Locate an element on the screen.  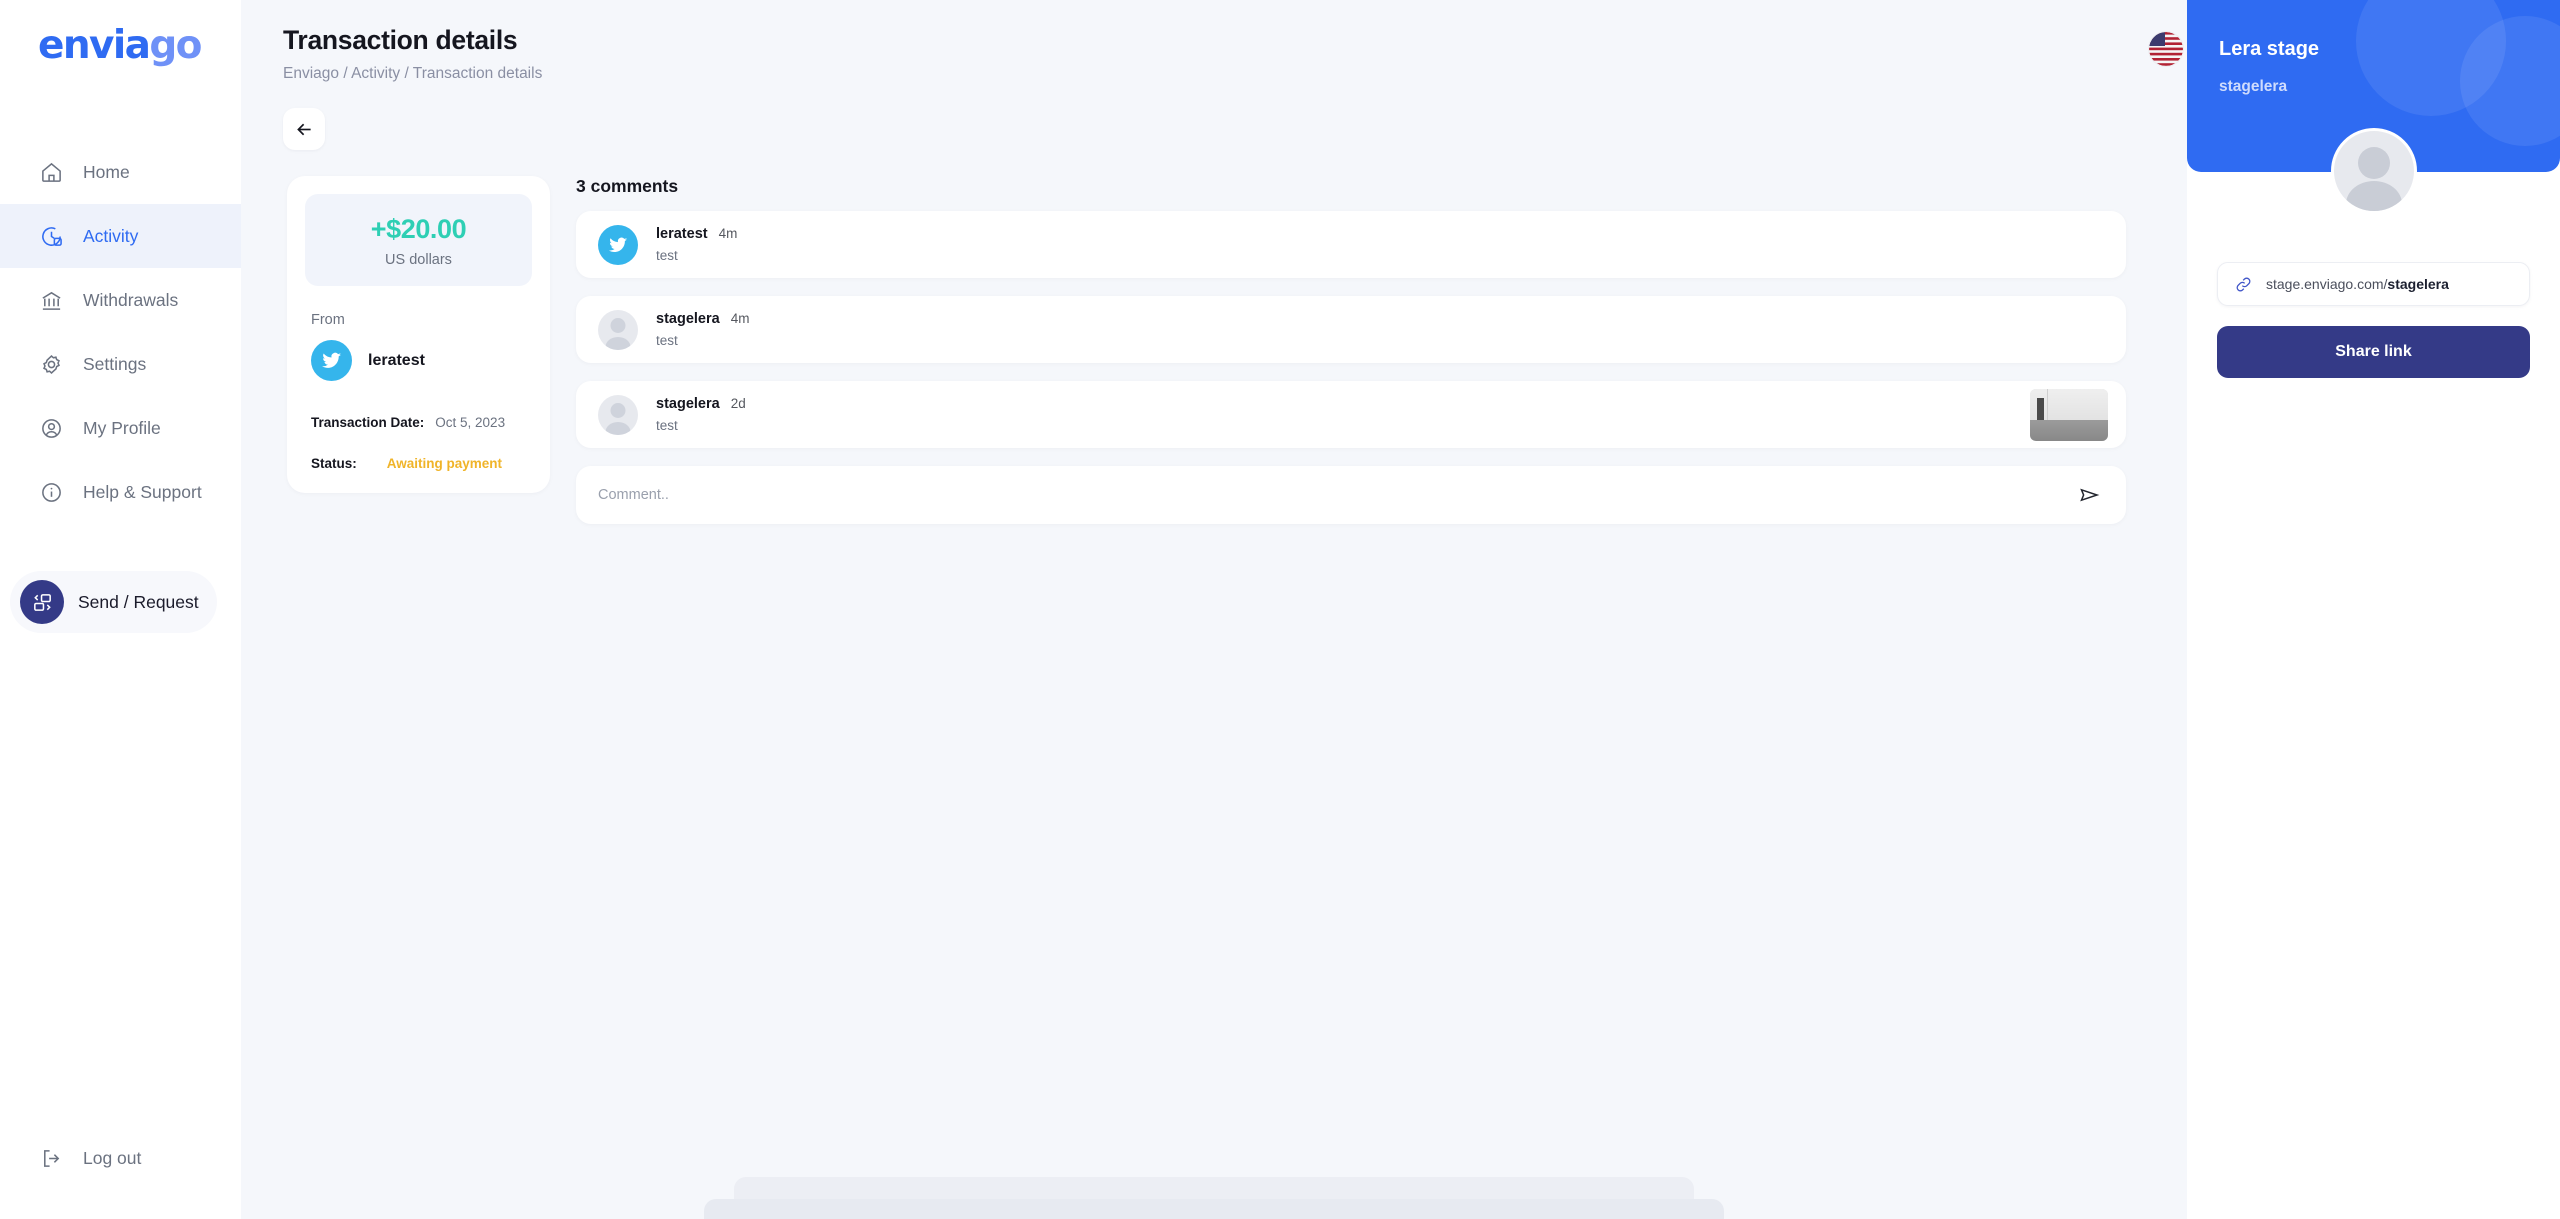
info-circle-icon is located at coordinates (51, 492).